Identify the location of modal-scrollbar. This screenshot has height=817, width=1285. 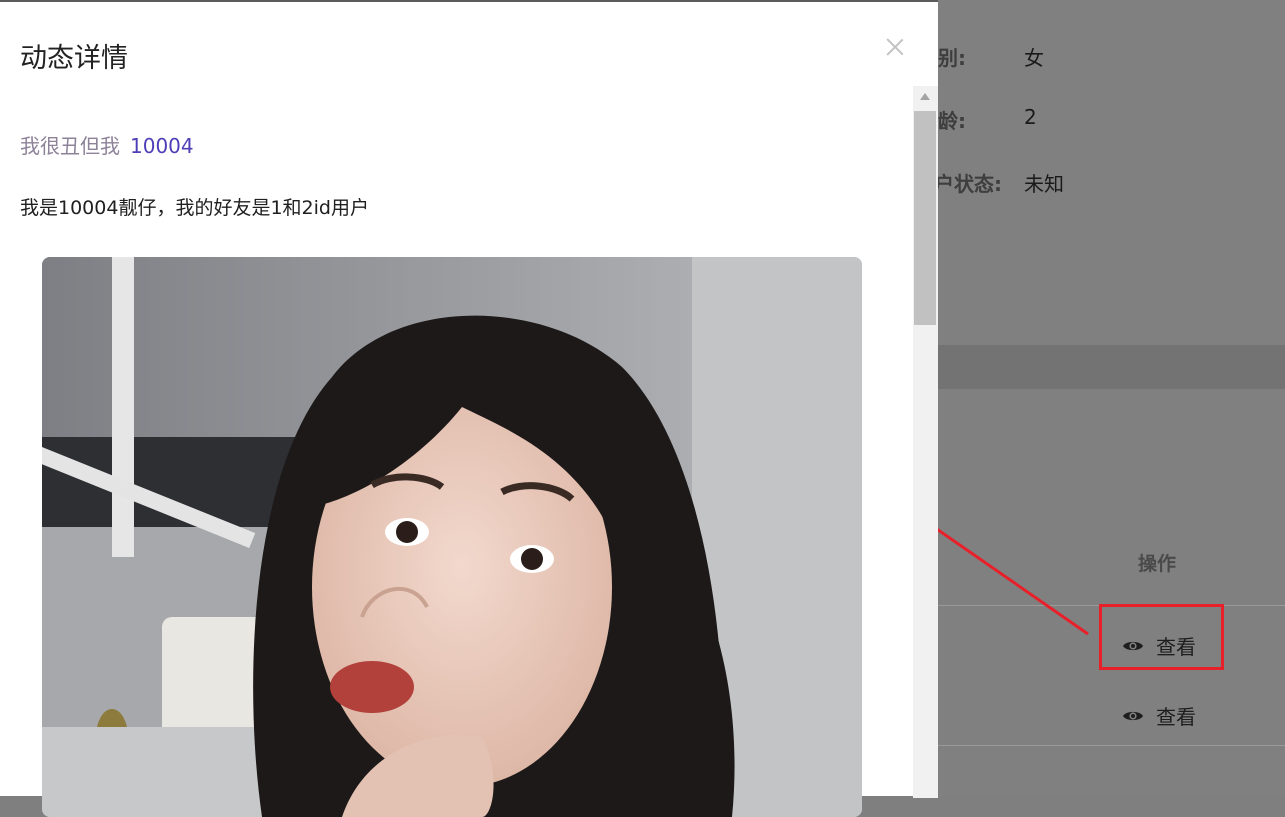
(925, 442).